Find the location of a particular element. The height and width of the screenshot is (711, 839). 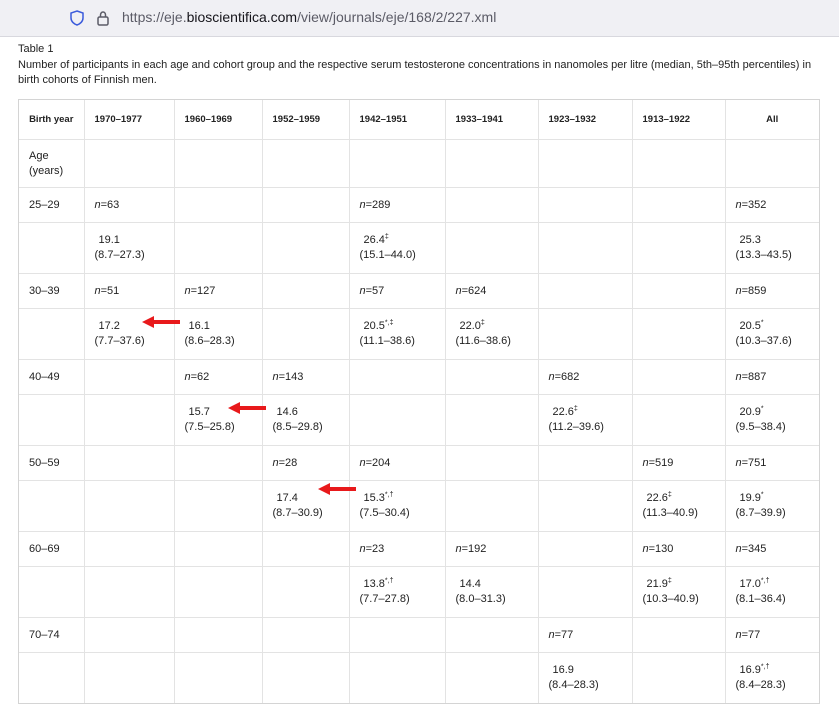

value-cell: 22.6‡ (11.2–39.6) is located at coordinates (585, 420).